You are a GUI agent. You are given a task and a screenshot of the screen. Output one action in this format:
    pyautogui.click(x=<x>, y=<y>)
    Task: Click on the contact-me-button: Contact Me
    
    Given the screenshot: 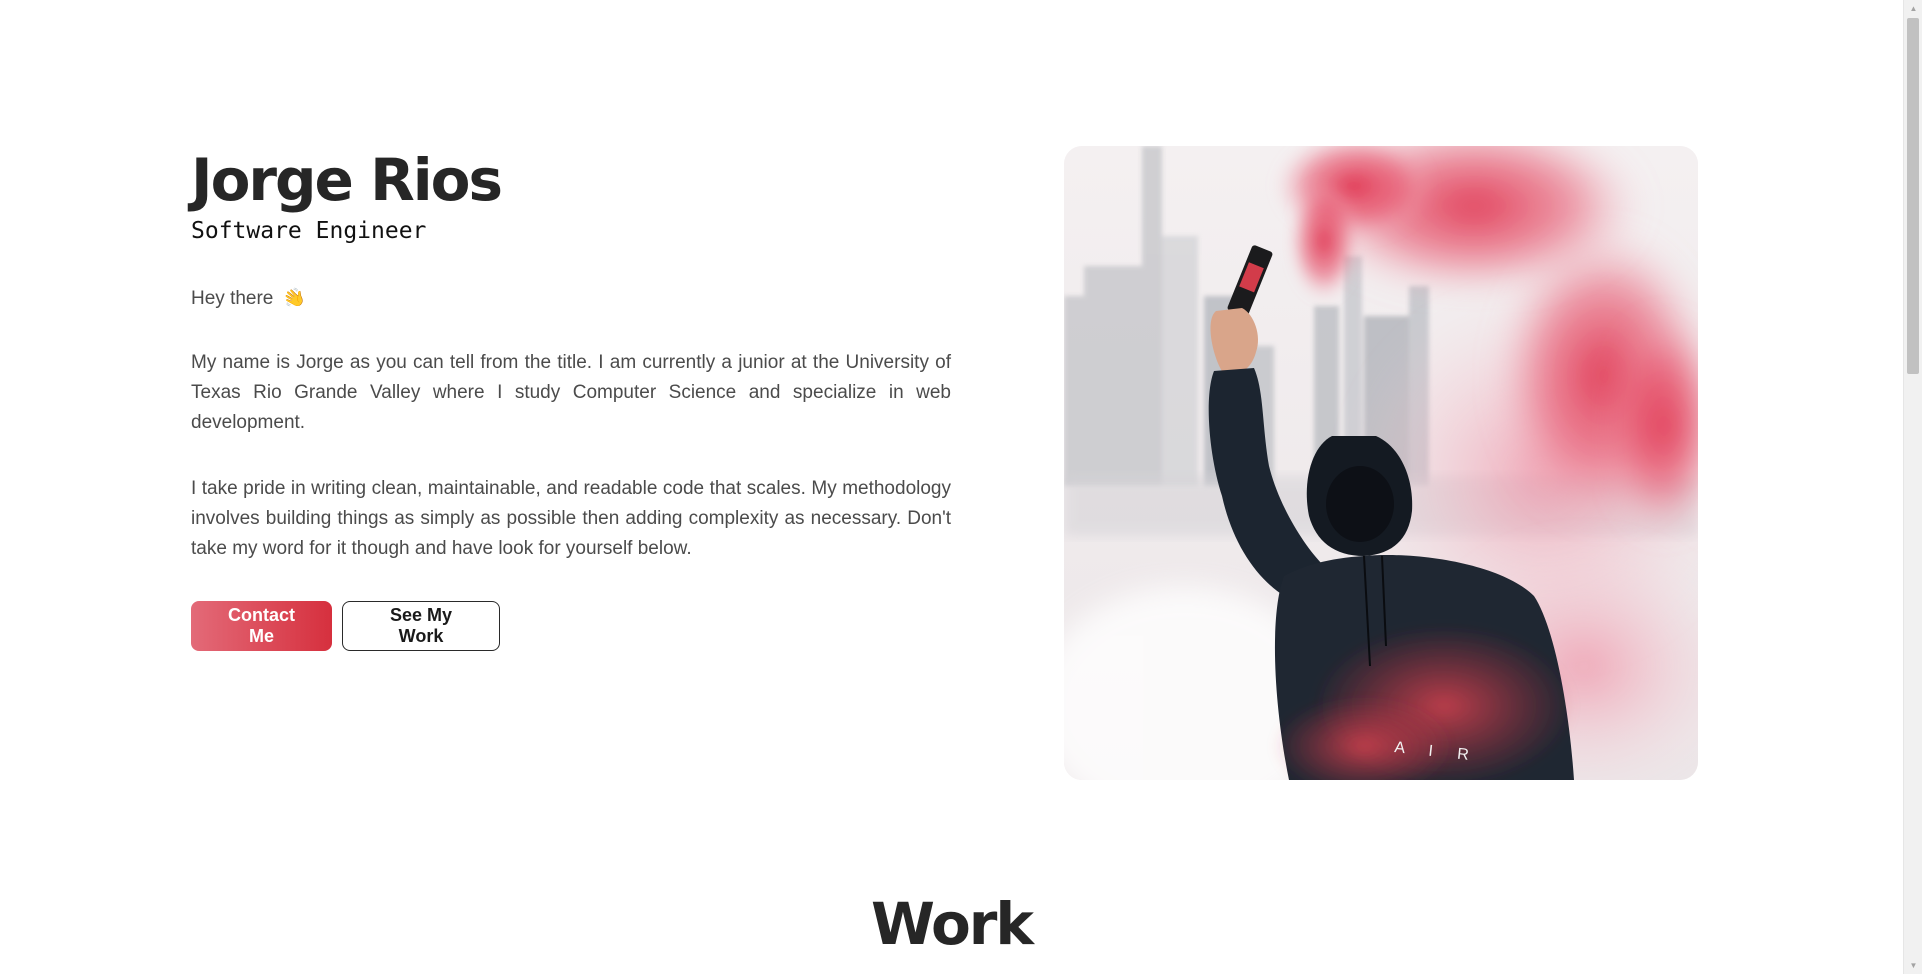 What is the action you would take?
    pyautogui.click(x=261, y=626)
    